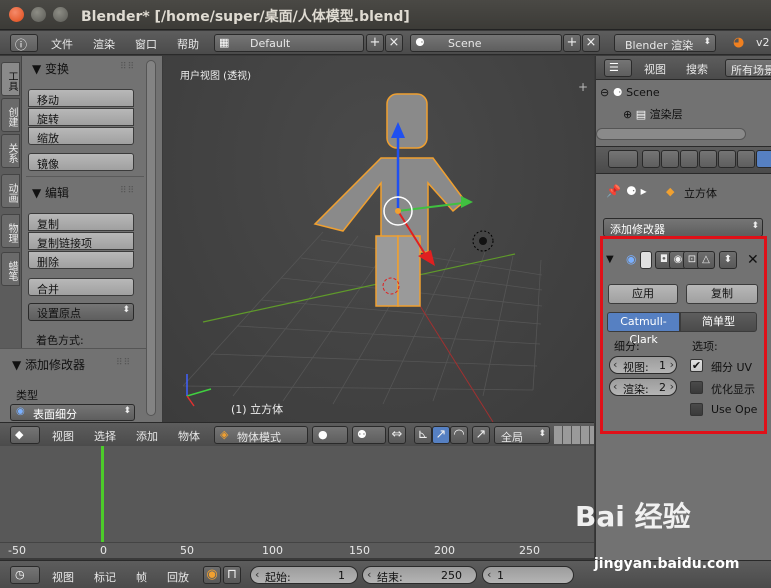 This screenshot has height=588, width=771. I want to click on catmull-clark-option: Catmull-Clark, so click(643, 329).